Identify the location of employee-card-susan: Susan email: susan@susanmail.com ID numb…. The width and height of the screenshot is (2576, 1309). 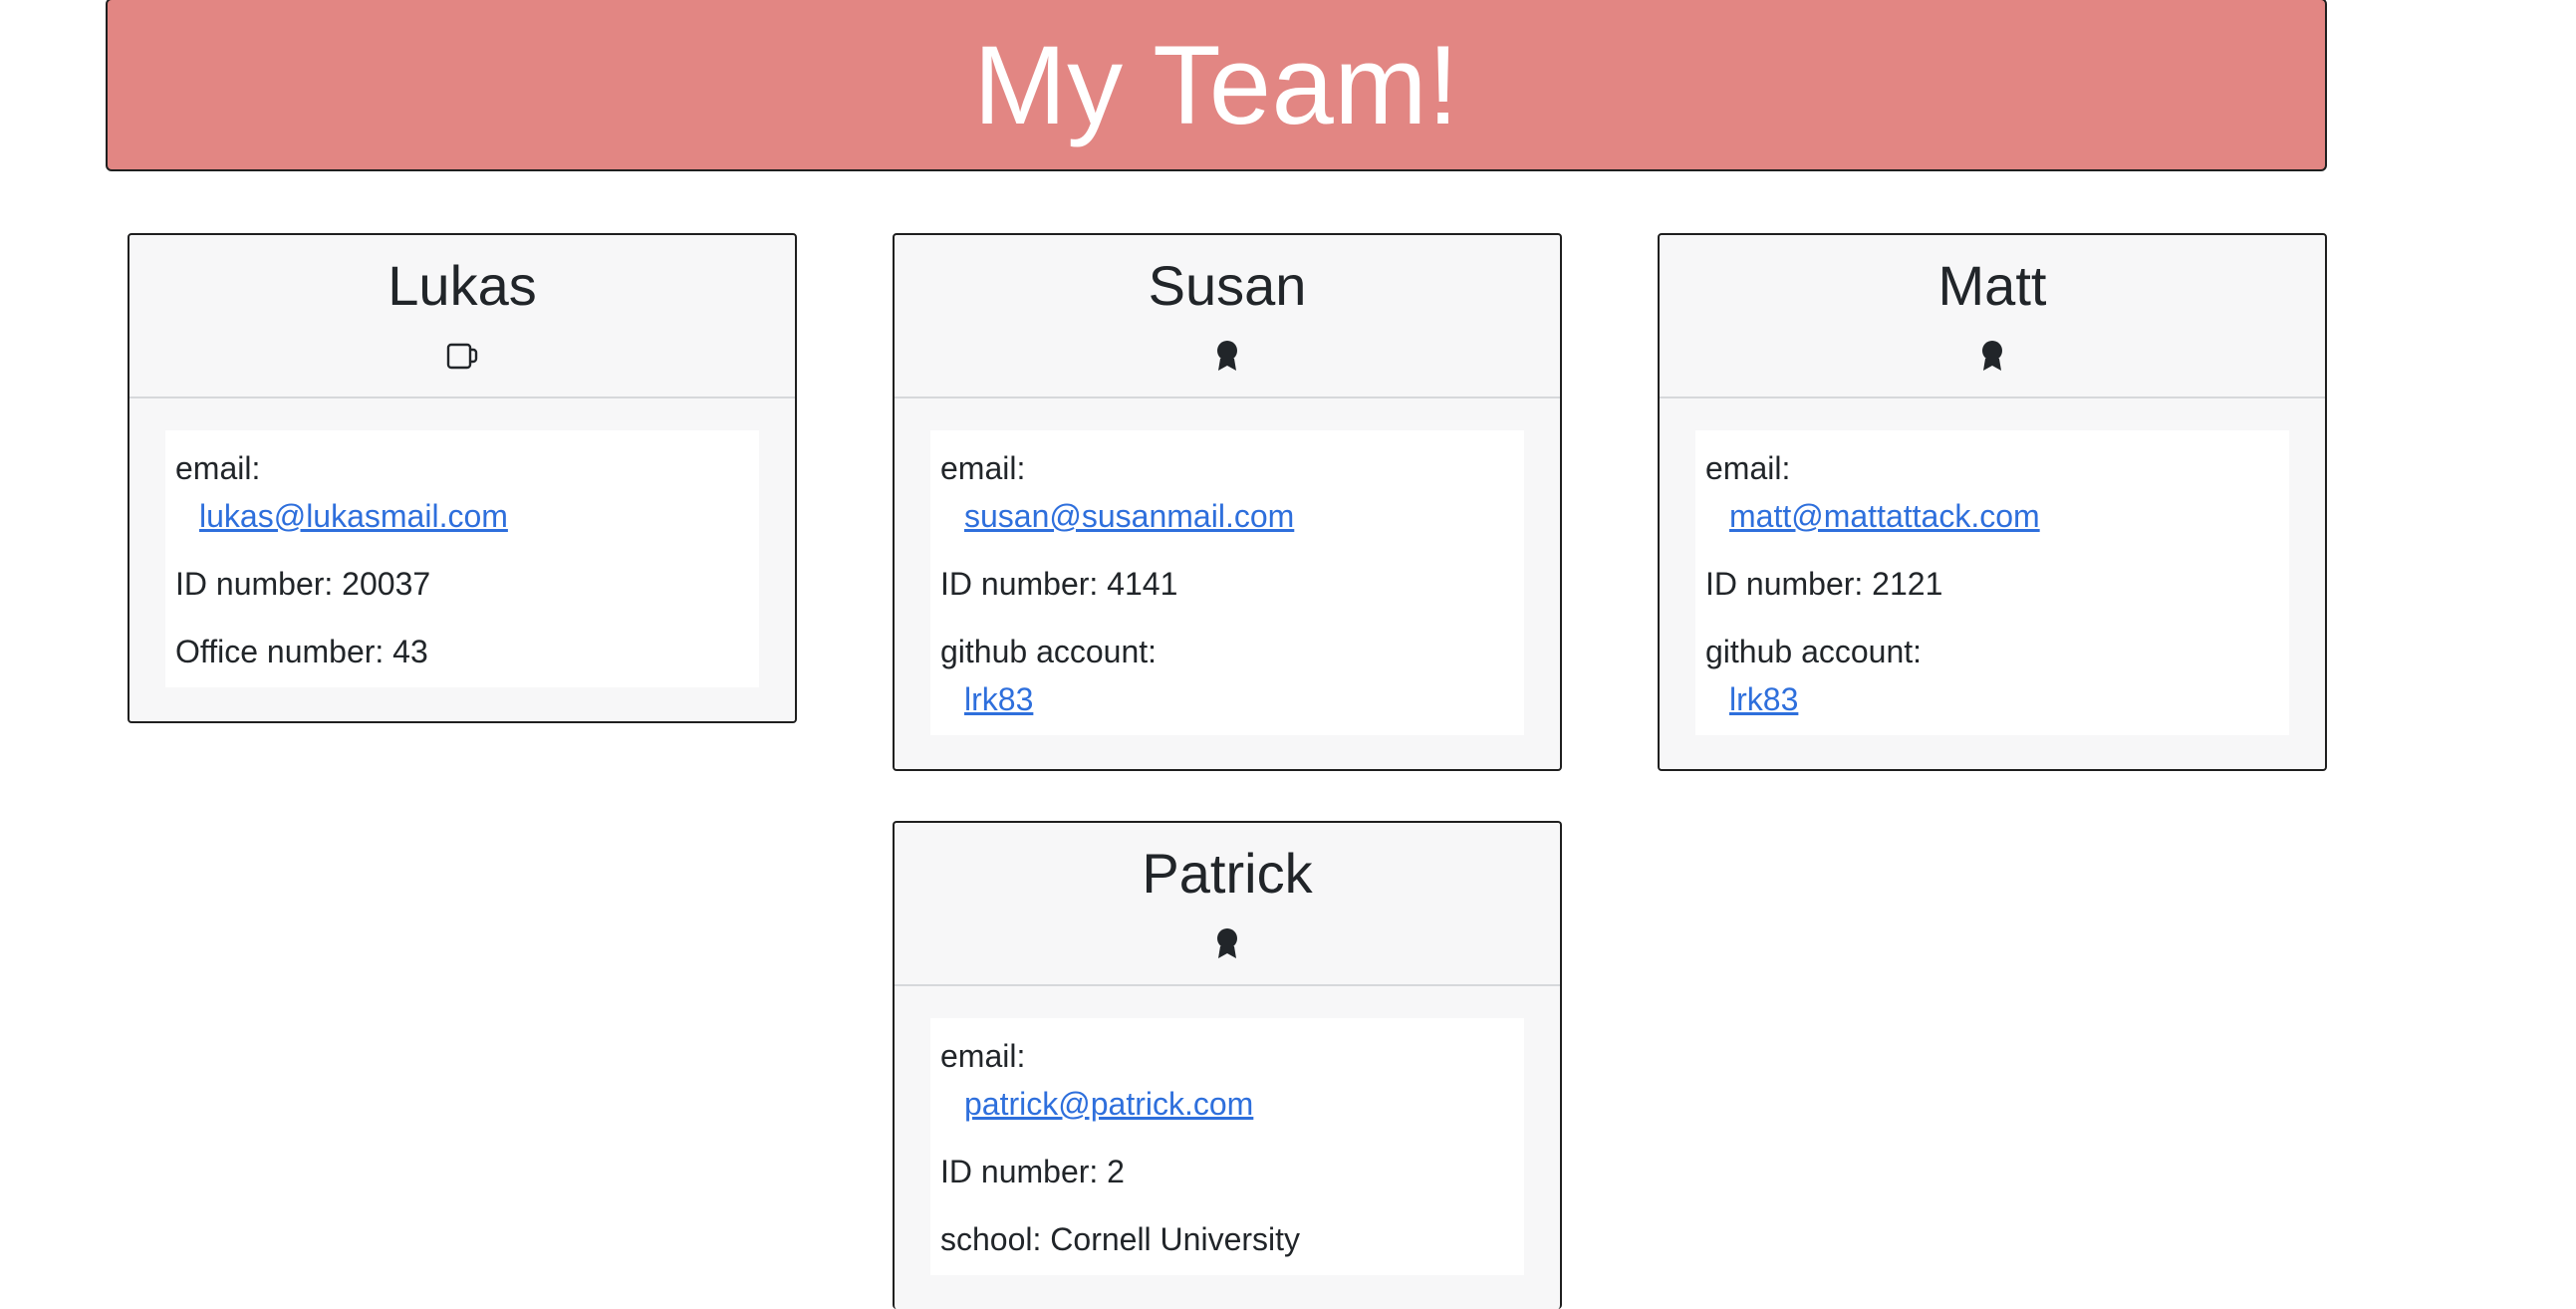
(1227, 502).